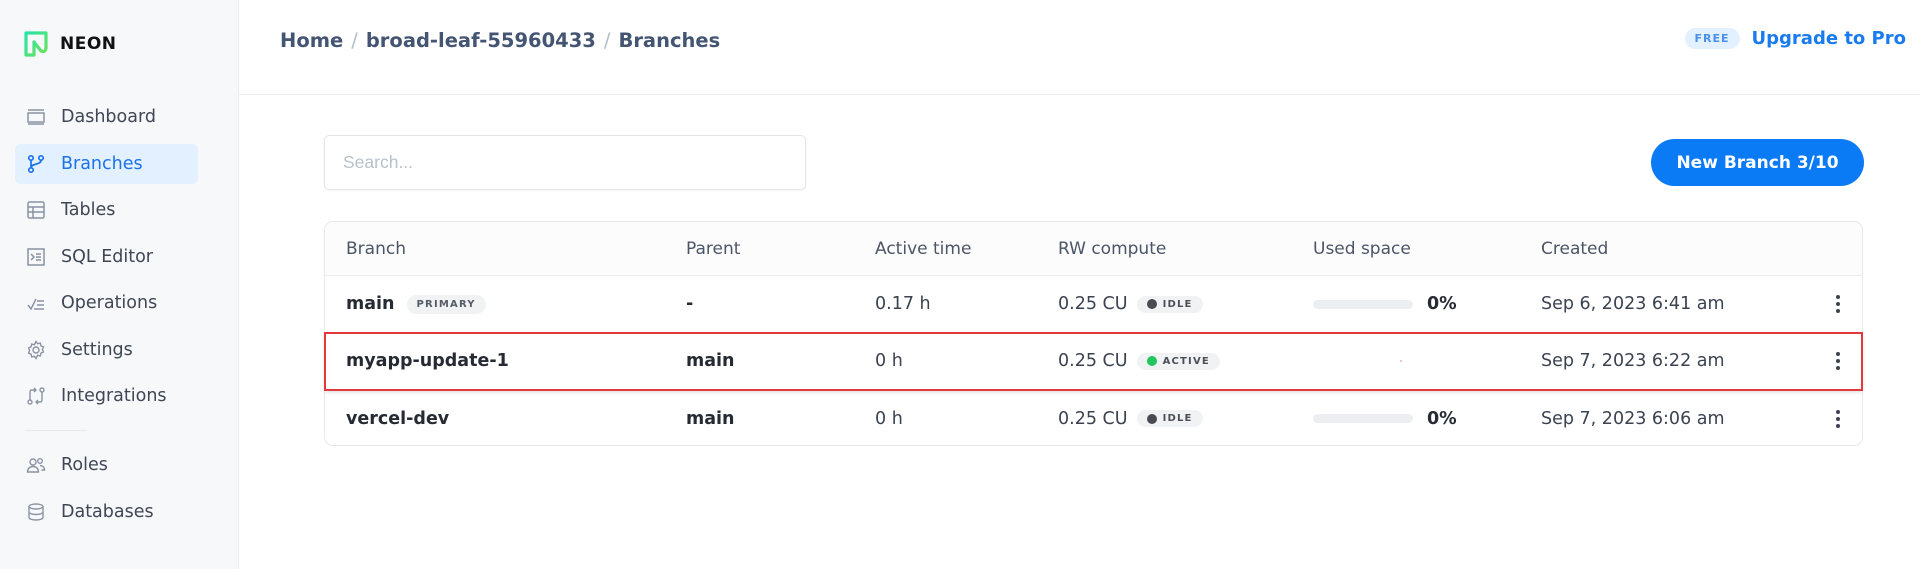 The height and width of the screenshot is (569, 1920). Describe the element at coordinates (1633, 418) in the screenshot. I see `created-date: Sep 7, 2023 6:06 am` at that location.